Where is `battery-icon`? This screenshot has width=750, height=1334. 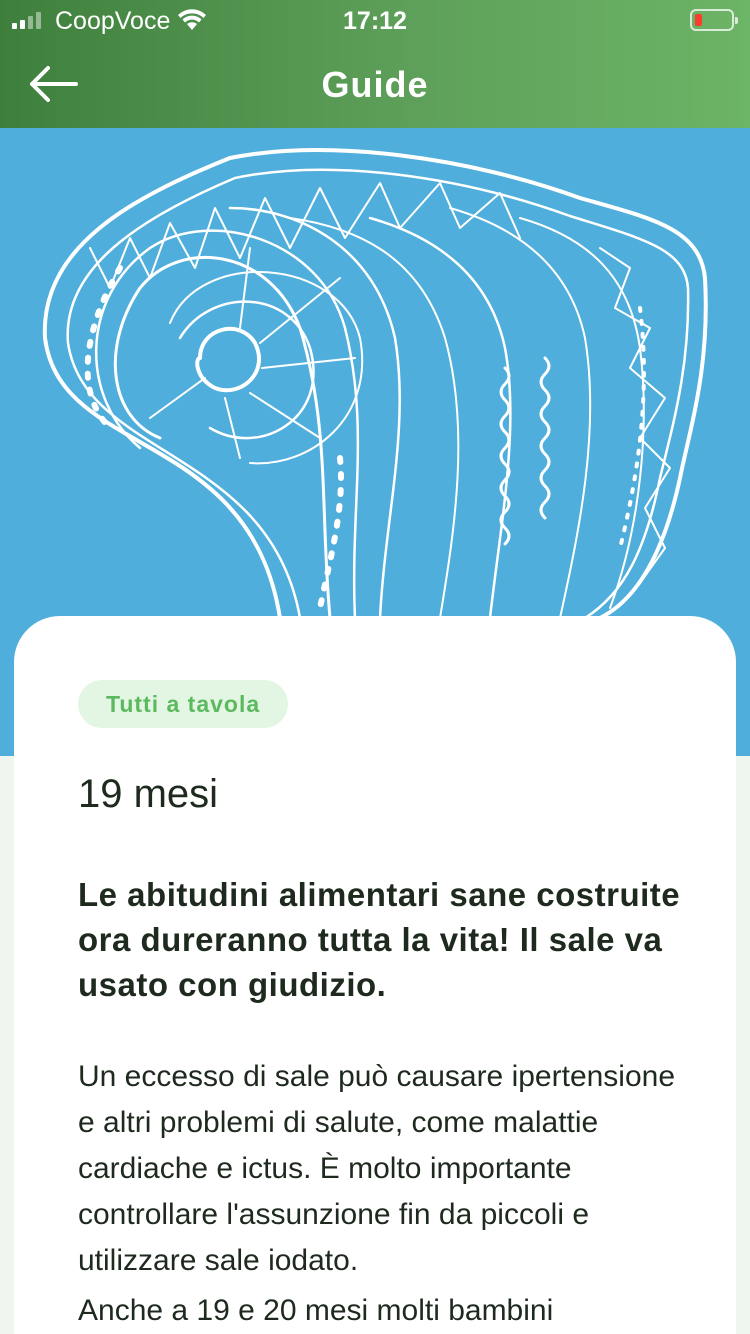
battery-icon is located at coordinates (714, 20).